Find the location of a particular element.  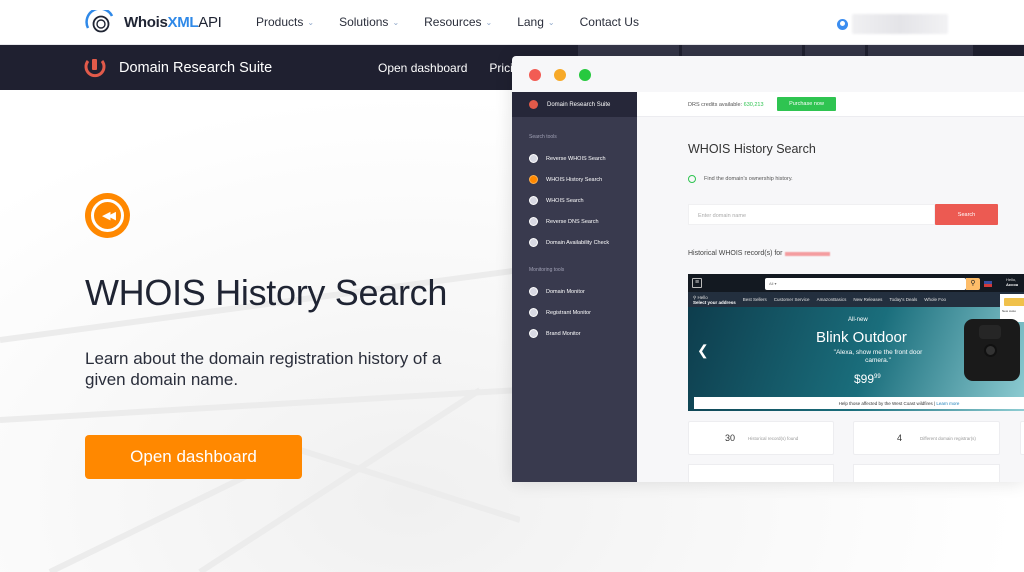

user-name-redacted is located at coordinates (900, 24).